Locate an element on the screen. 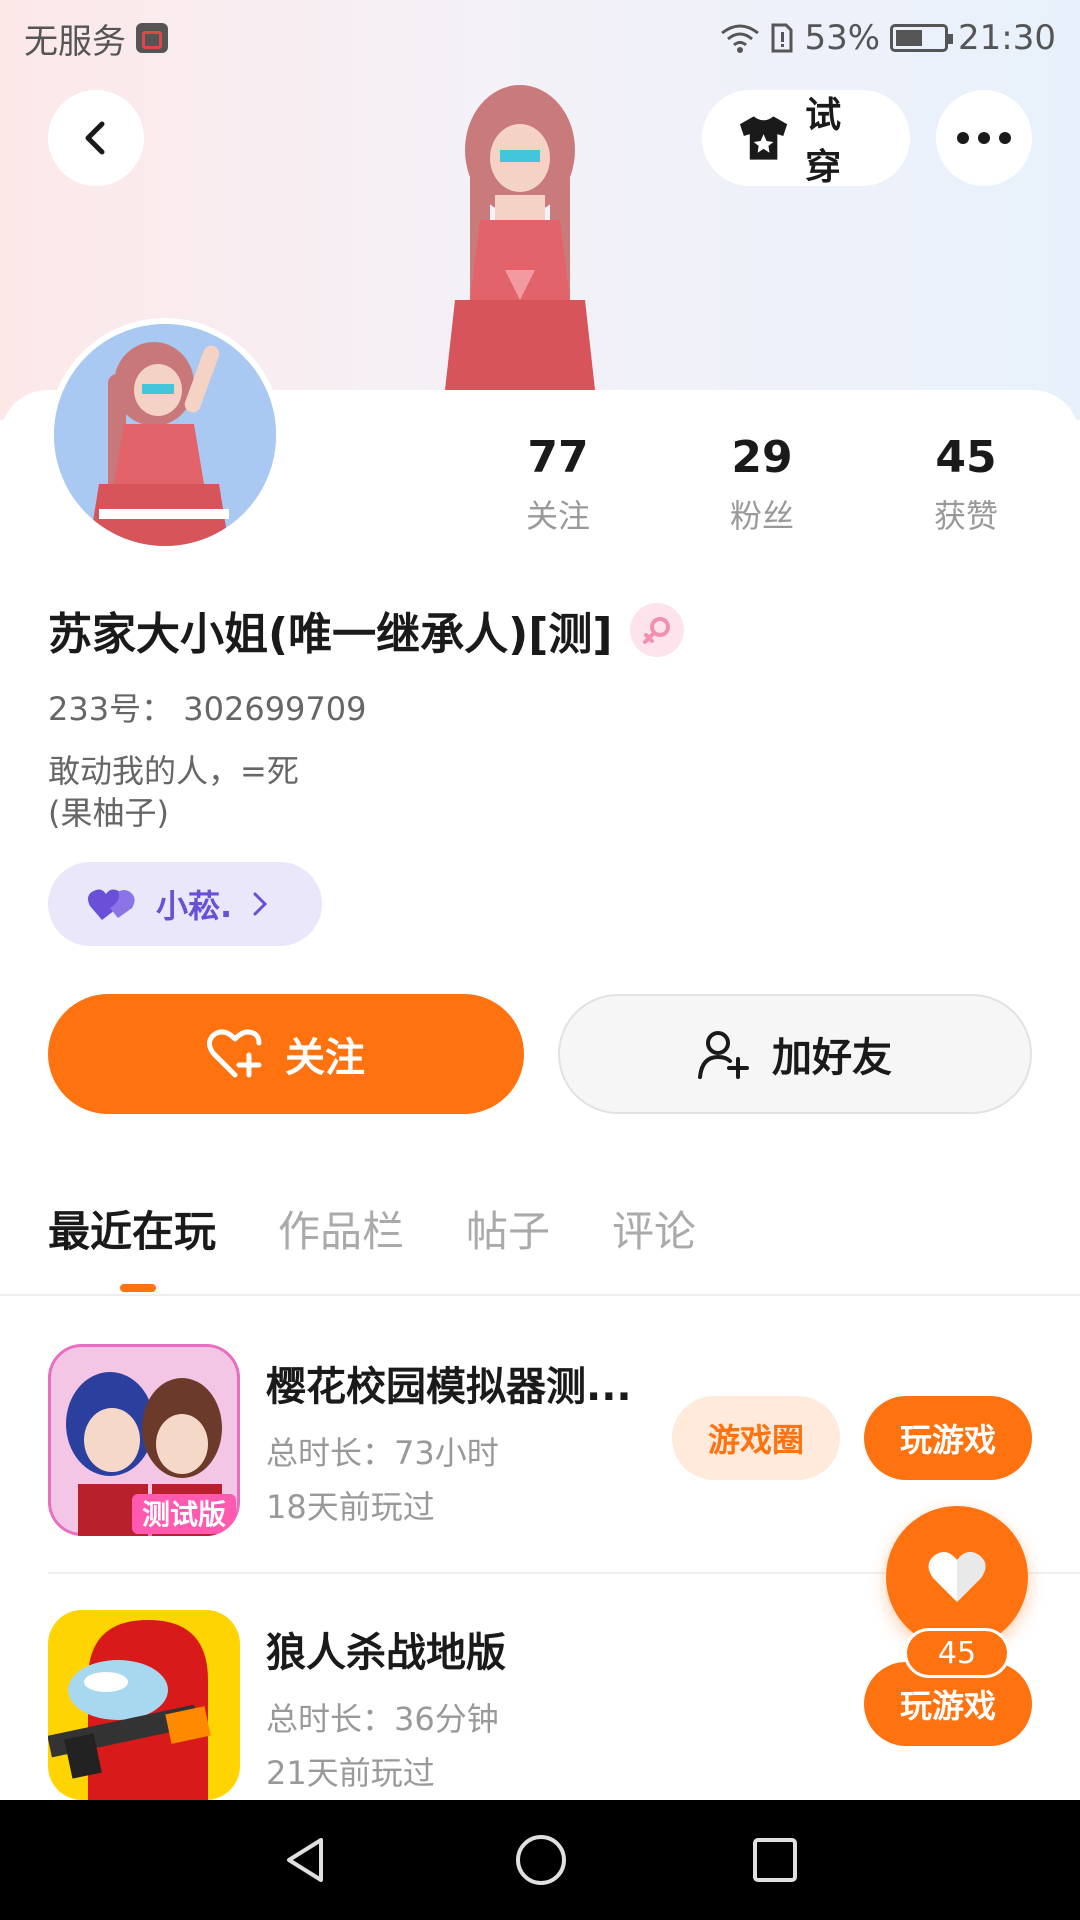 Image resolution: width=1080 pixels, height=1920 pixels. stat-likes-label: 获赞 is located at coordinates (965, 516).